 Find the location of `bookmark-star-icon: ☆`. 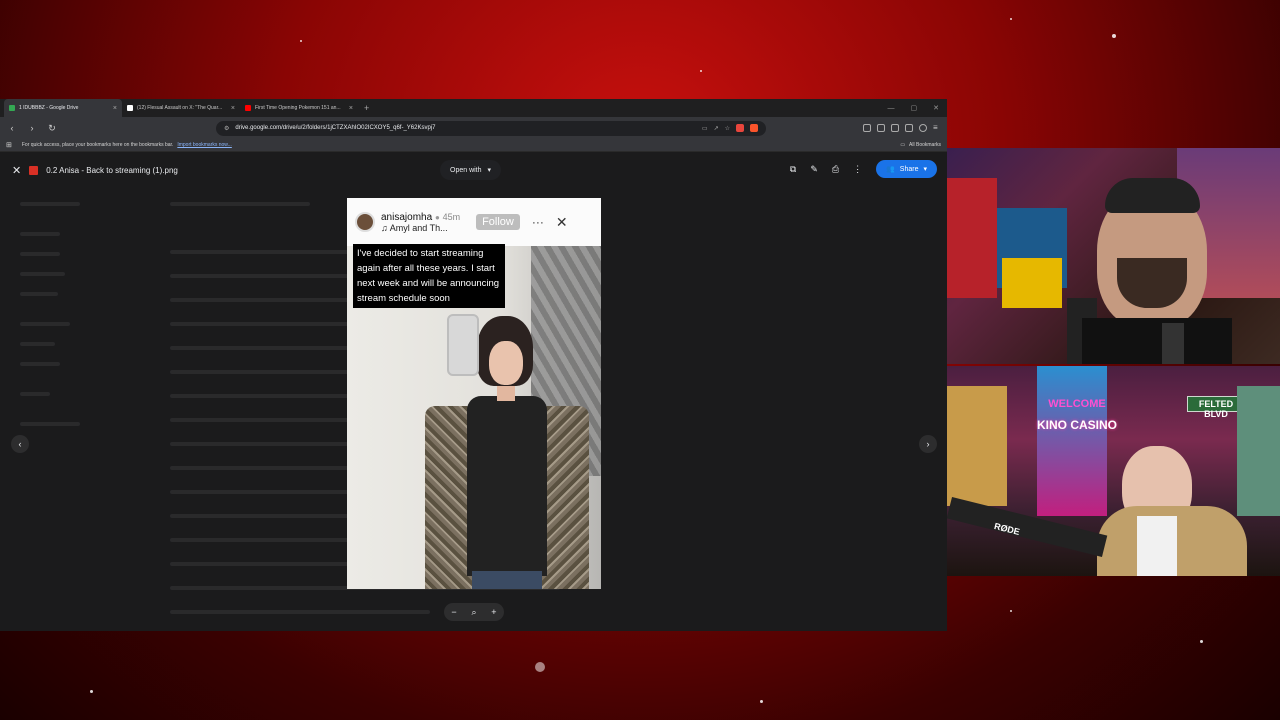

bookmark-star-icon: ☆ is located at coordinates (727, 128).